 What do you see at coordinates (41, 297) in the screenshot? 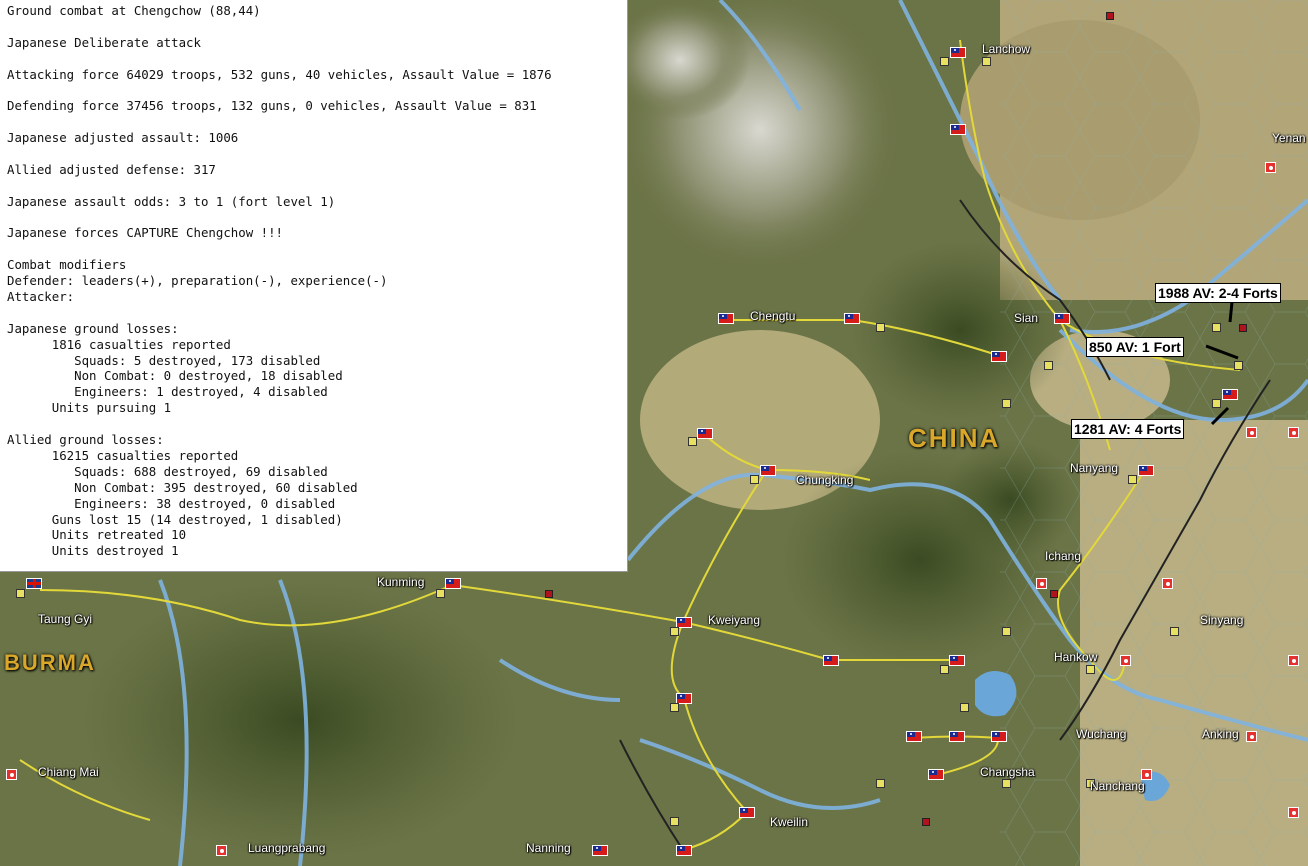
I see `report-line: Attacker:` at bounding box center [41, 297].